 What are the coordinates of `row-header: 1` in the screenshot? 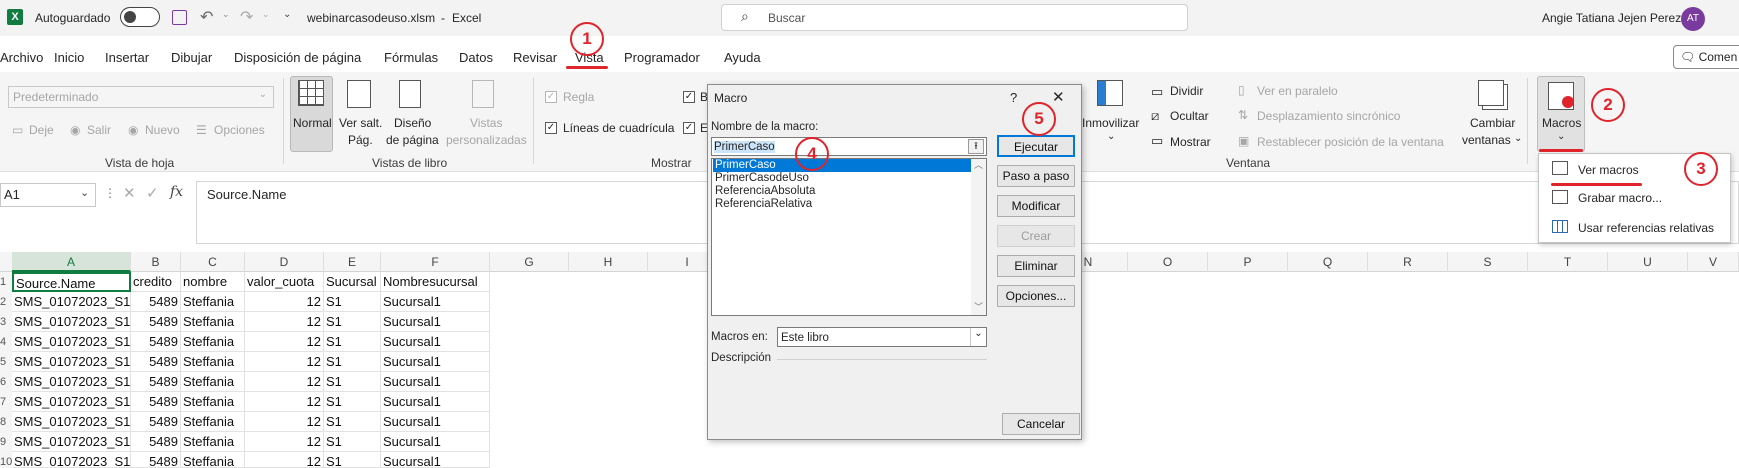 It's located at (6, 282).